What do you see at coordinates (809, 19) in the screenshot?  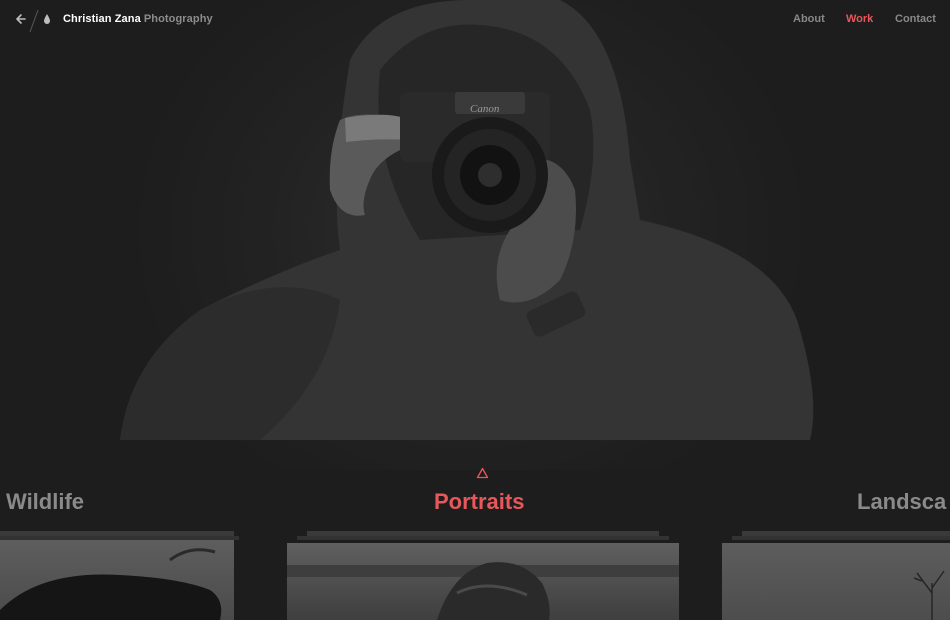 I see `nav-about: About` at bounding box center [809, 19].